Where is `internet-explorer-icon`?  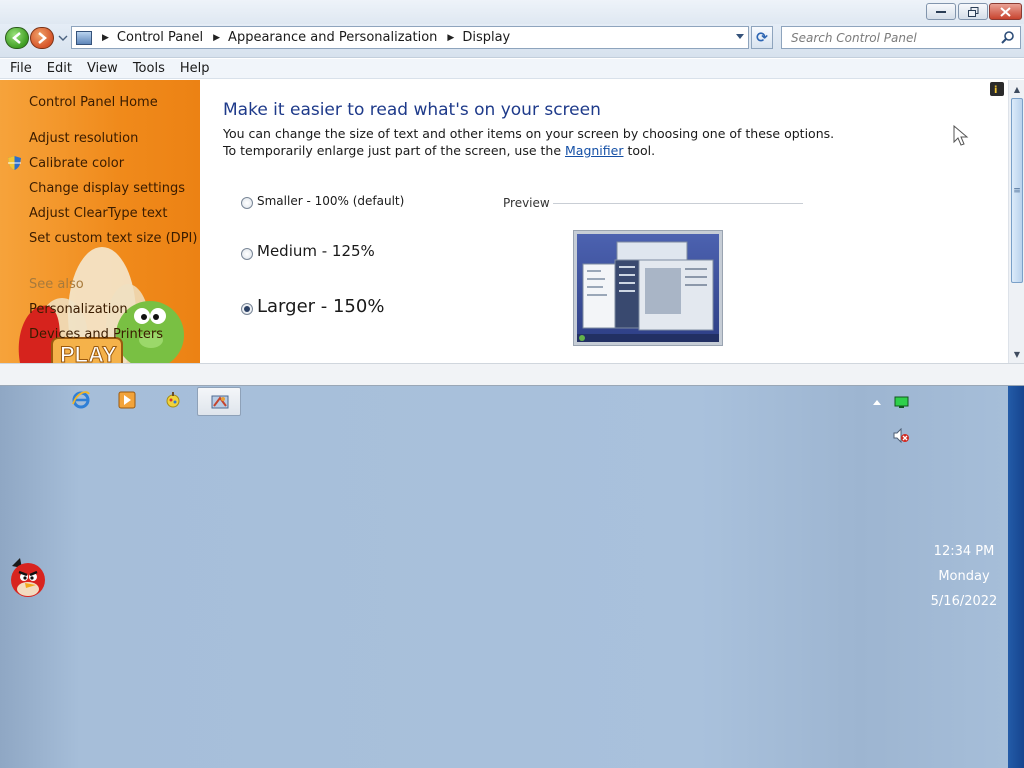
internet-explorer-icon is located at coordinates (81, 400).